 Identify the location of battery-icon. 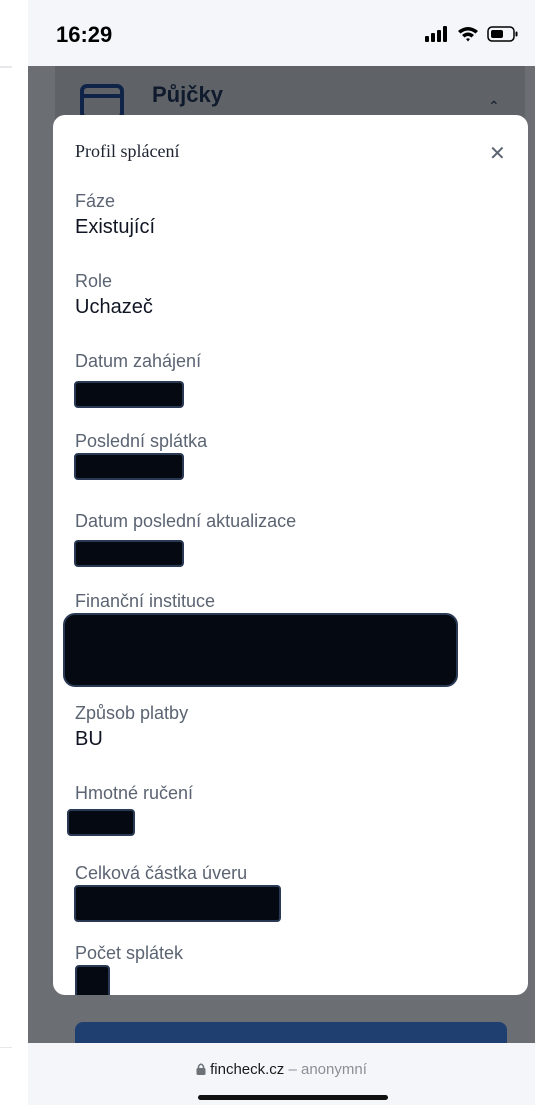
(502, 34).